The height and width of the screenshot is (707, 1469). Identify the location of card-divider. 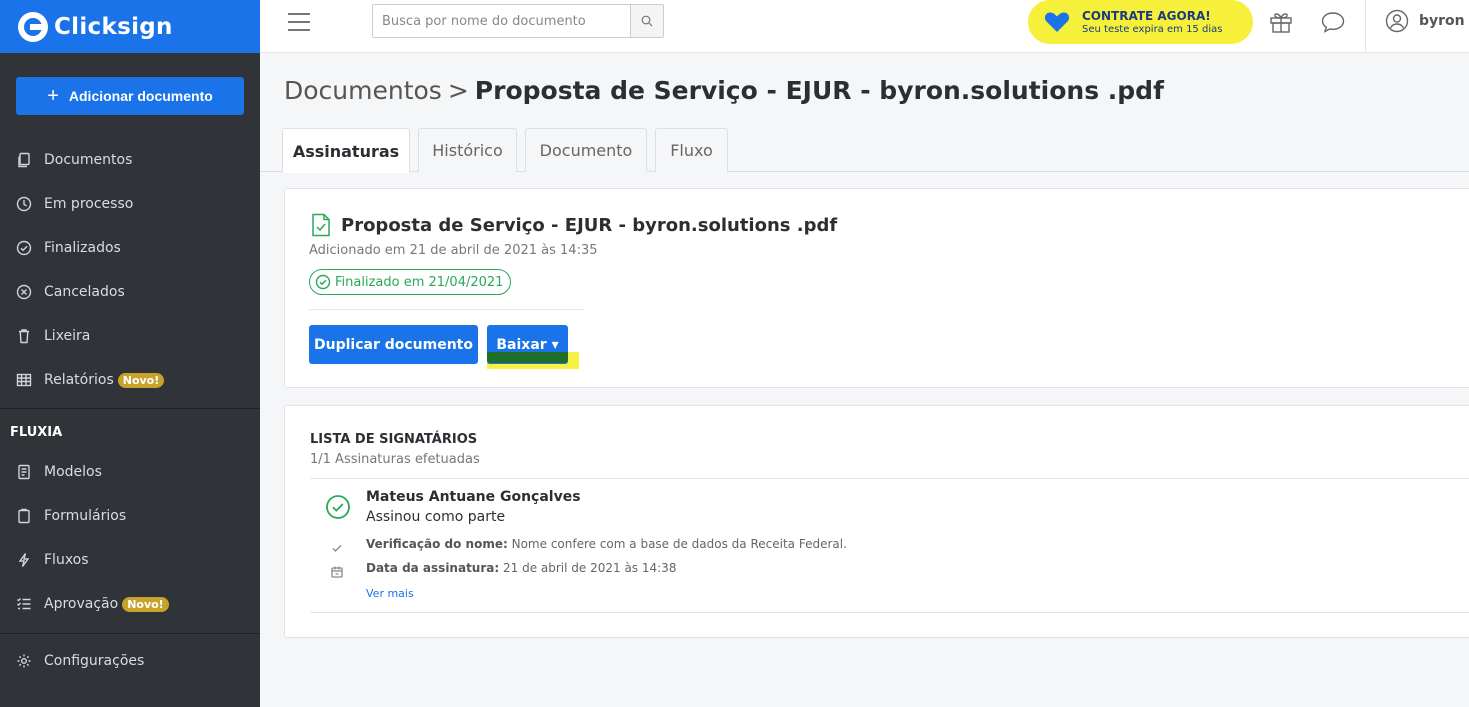
(446, 309).